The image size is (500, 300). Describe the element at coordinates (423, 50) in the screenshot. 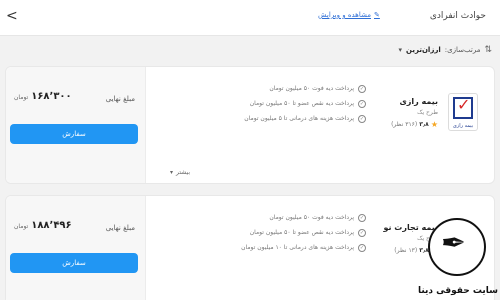

I see `sort-value: ارزان‌ترین` at that location.